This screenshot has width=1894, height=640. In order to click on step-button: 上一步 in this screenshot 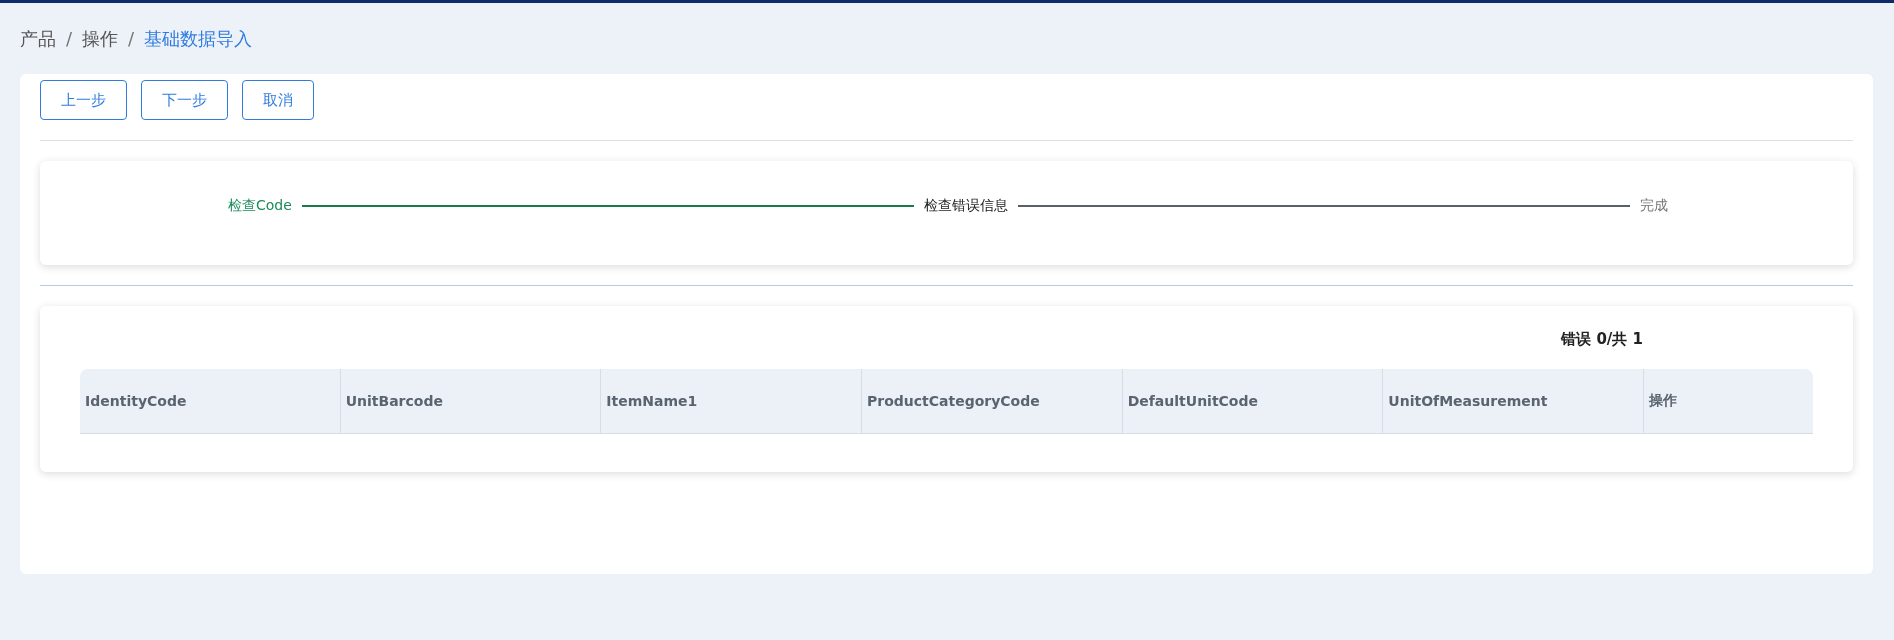, I will do `click(83, 100)`.